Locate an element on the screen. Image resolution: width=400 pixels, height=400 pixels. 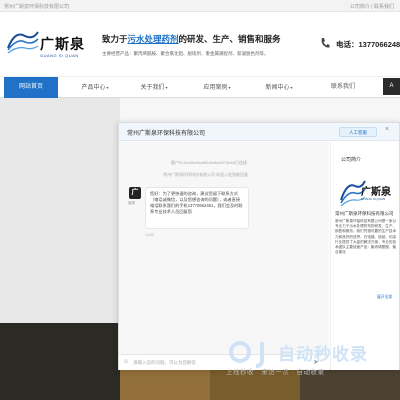
main-nav: 网站首页 产品中心▾ 关于我们▾ 应用案例▾ 新闻中心▾ 联系我们 is located at coordinates (200, 87).